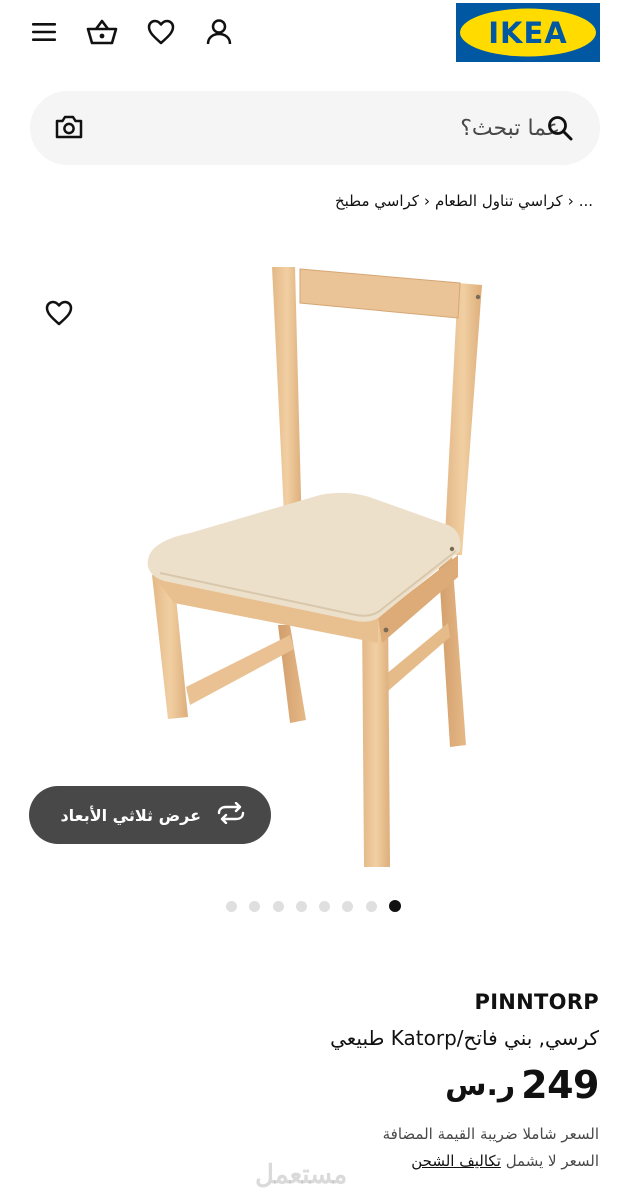 The image size is (629, 1200). I want to click on svg-text: IKEA, so click(528, 33).